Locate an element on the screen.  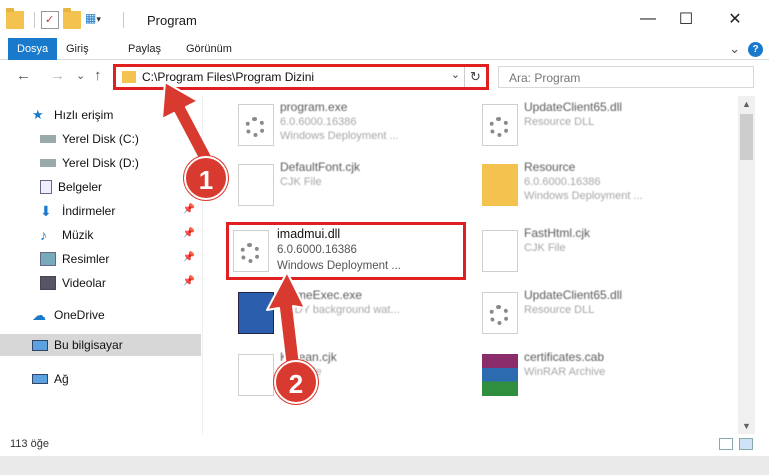
dll-file-icon is located at coordinates (251, 251).